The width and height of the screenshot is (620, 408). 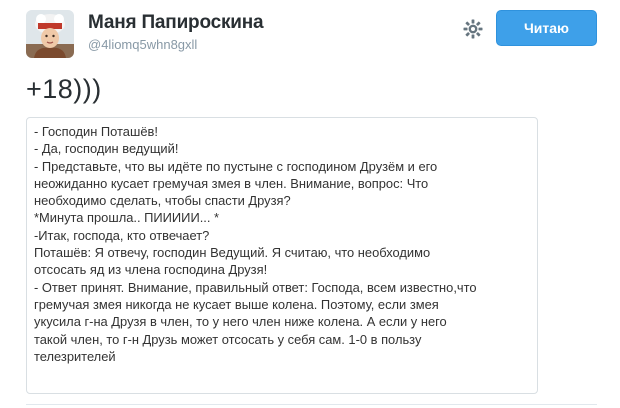 What do you see at coordinates (75, 356) in the screenshot?
I see `image-text-line: телезрителей` at bounding box center [75, 356].